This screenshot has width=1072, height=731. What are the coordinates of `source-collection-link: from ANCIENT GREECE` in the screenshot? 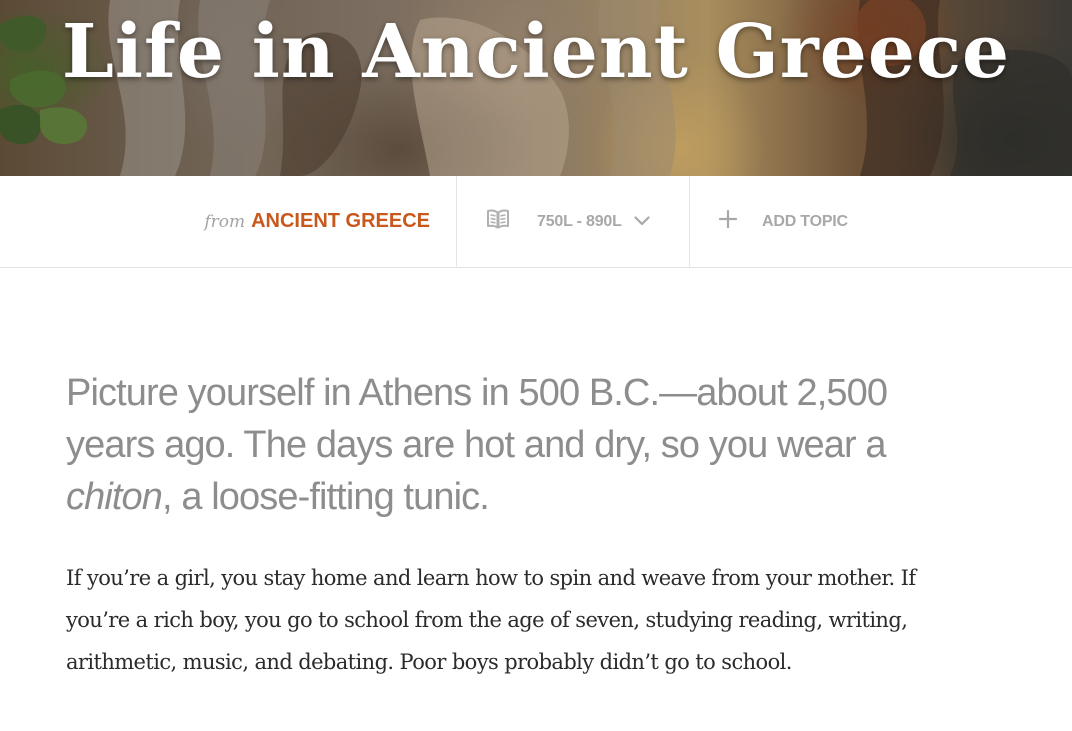 It's located at (317, 221).